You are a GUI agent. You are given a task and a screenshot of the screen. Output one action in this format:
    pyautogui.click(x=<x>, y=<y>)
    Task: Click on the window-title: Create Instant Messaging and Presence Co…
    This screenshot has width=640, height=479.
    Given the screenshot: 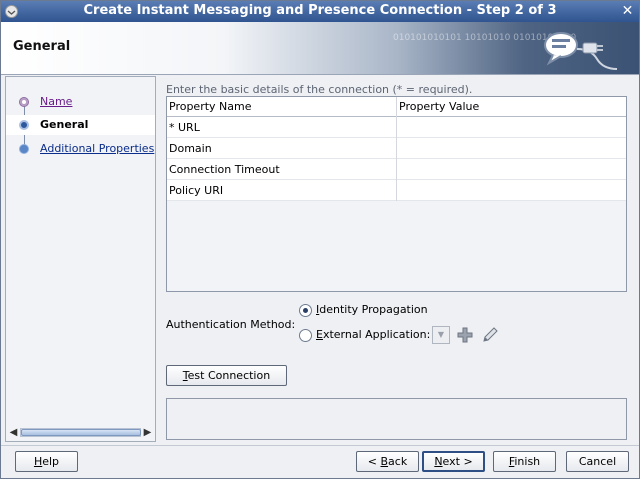 What is the action you would take?
    pyautogui.click(x=320, y=10)
    